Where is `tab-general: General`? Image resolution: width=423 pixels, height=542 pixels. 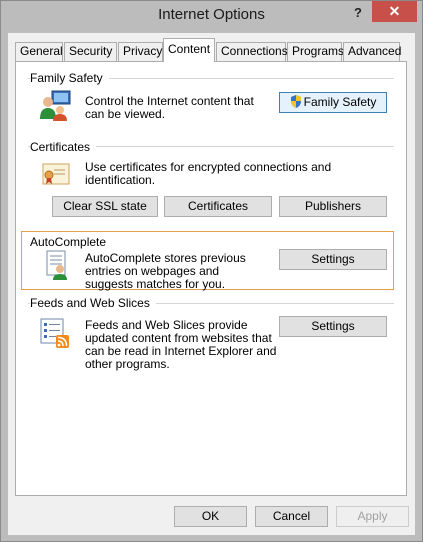 tab-general: General is located at coordinates (39, 51).